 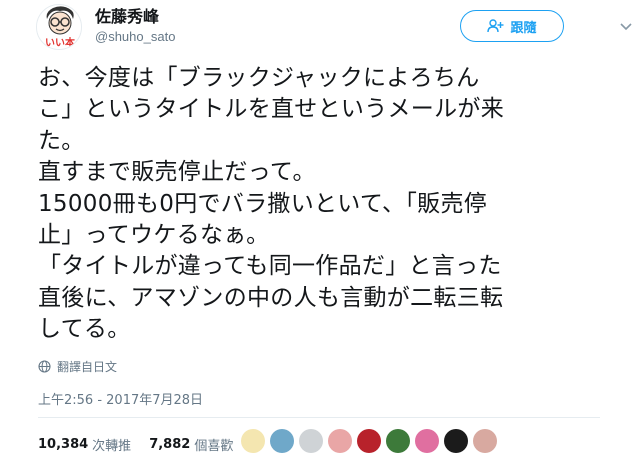 I want to click on more-options-button, so click(x=626, y=26).